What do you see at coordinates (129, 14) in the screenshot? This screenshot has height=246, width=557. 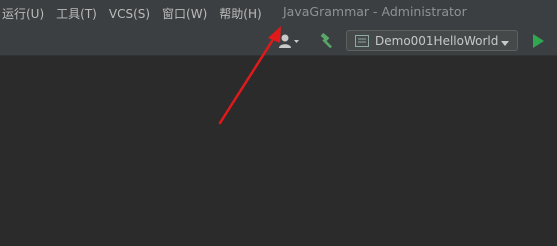 I see `menu-vcs: VCS(S)` at bounding box center [129, 14].